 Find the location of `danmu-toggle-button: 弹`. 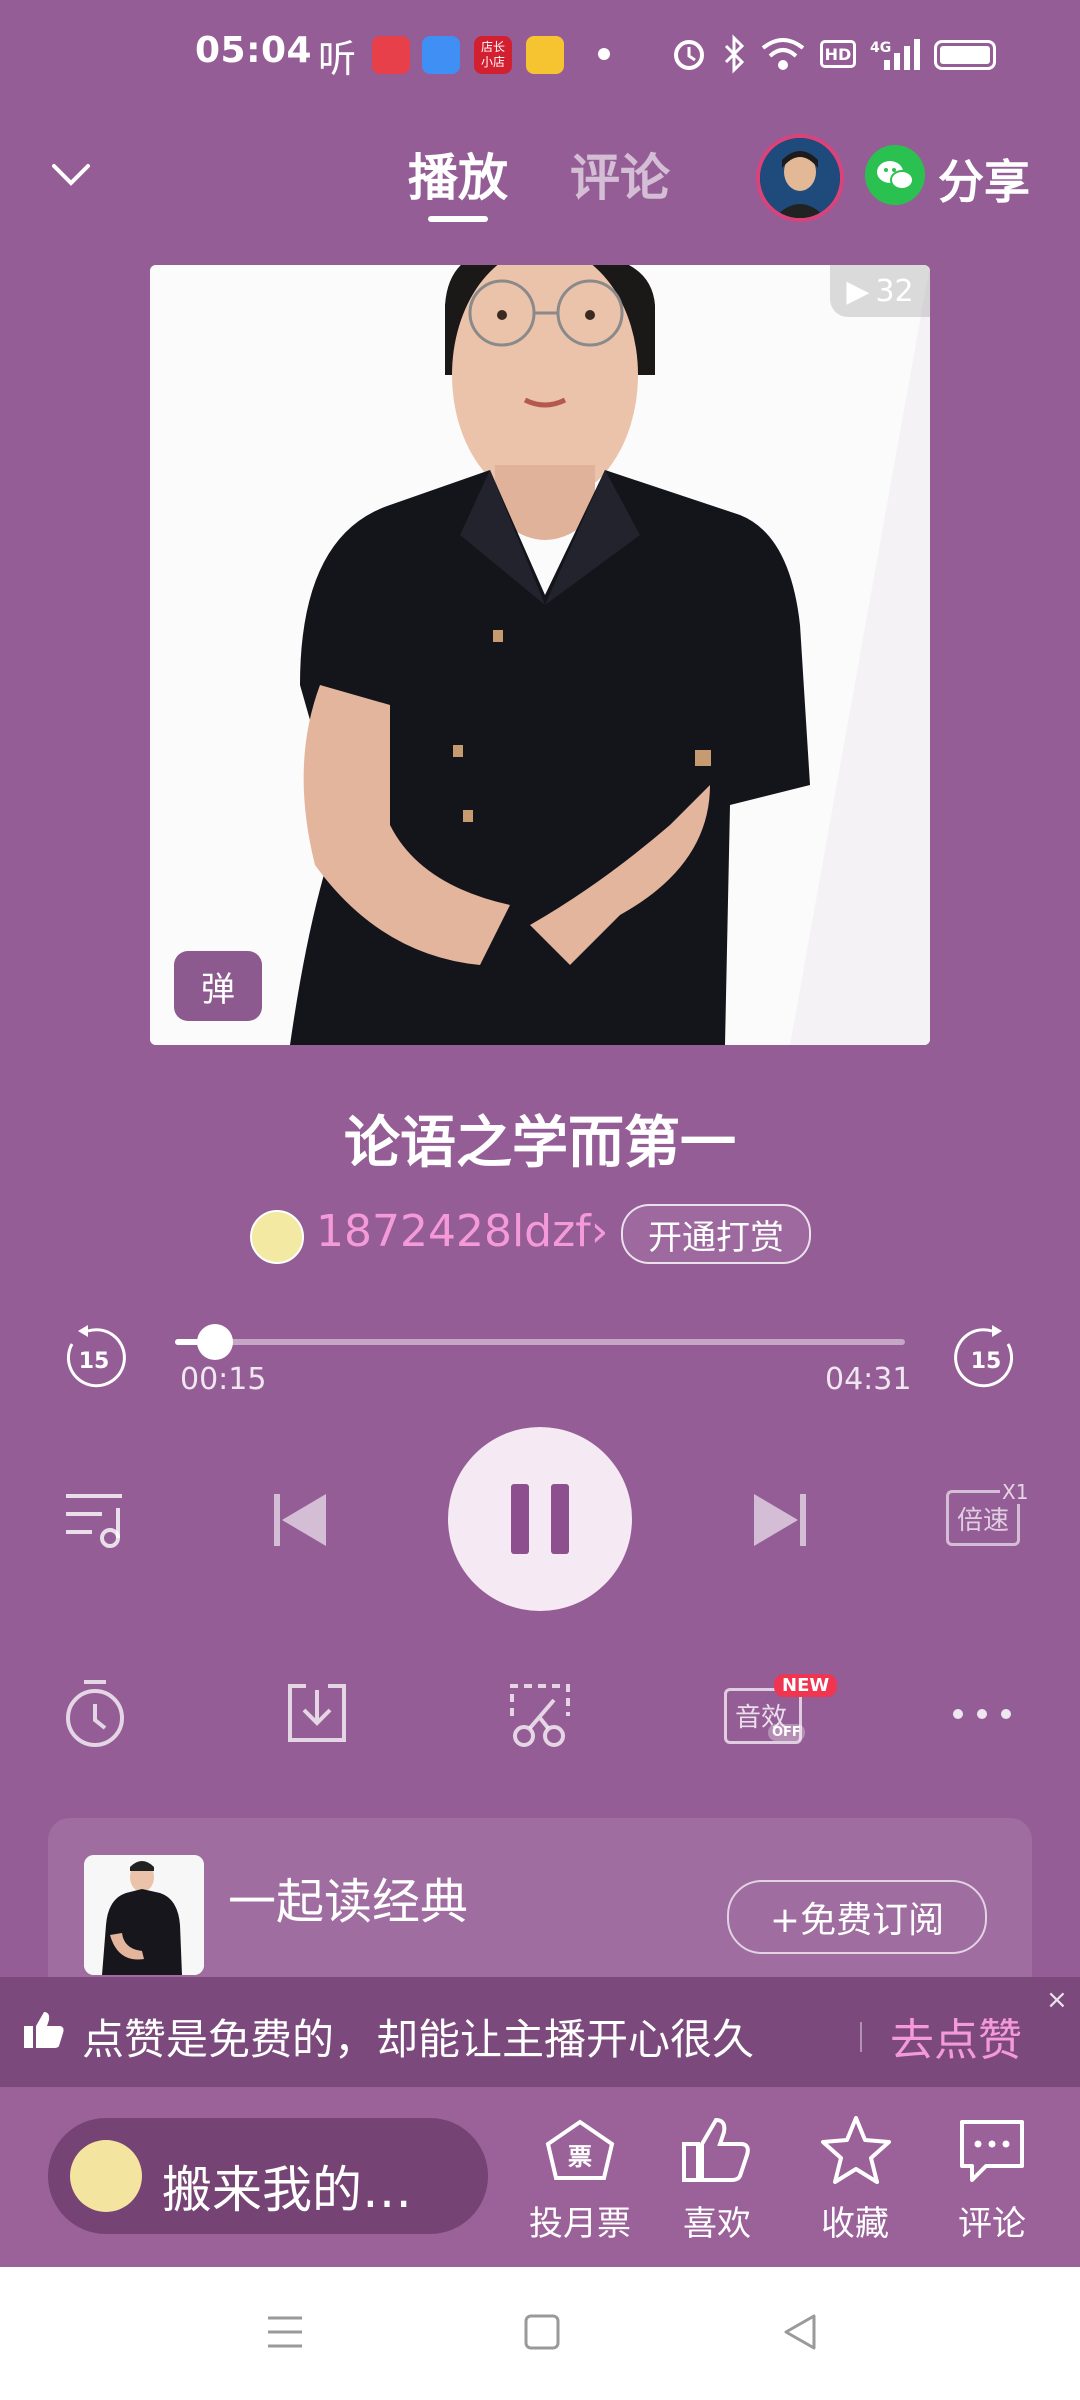

danmu-toggle-button: 弹 is located at coordinates (218, 986).